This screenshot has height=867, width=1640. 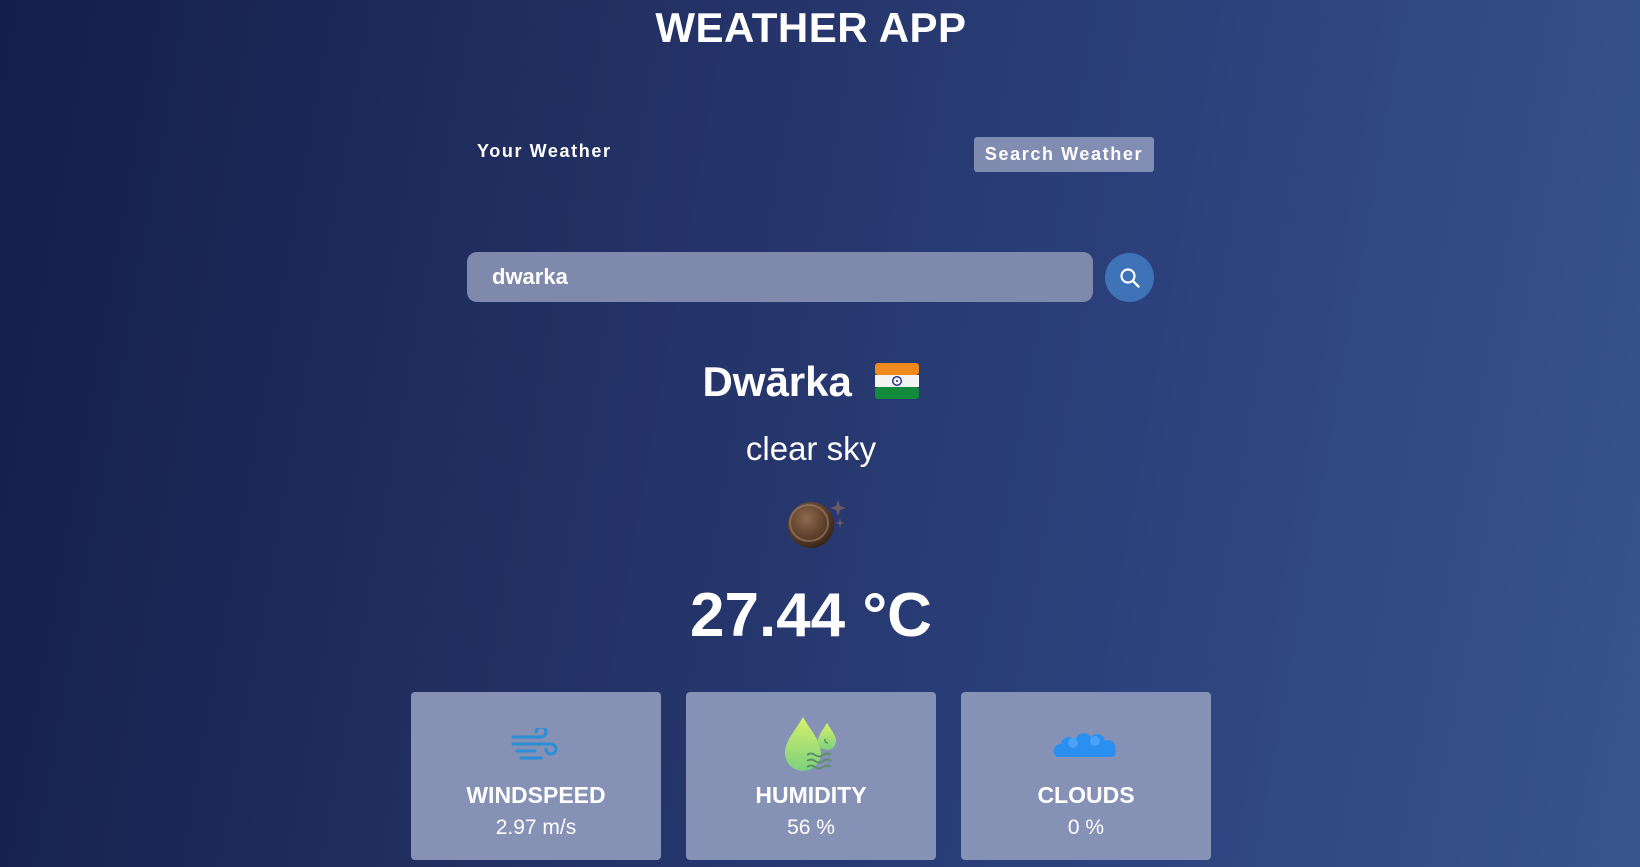 I want to click on search-button, so click(x=1129, y=277).